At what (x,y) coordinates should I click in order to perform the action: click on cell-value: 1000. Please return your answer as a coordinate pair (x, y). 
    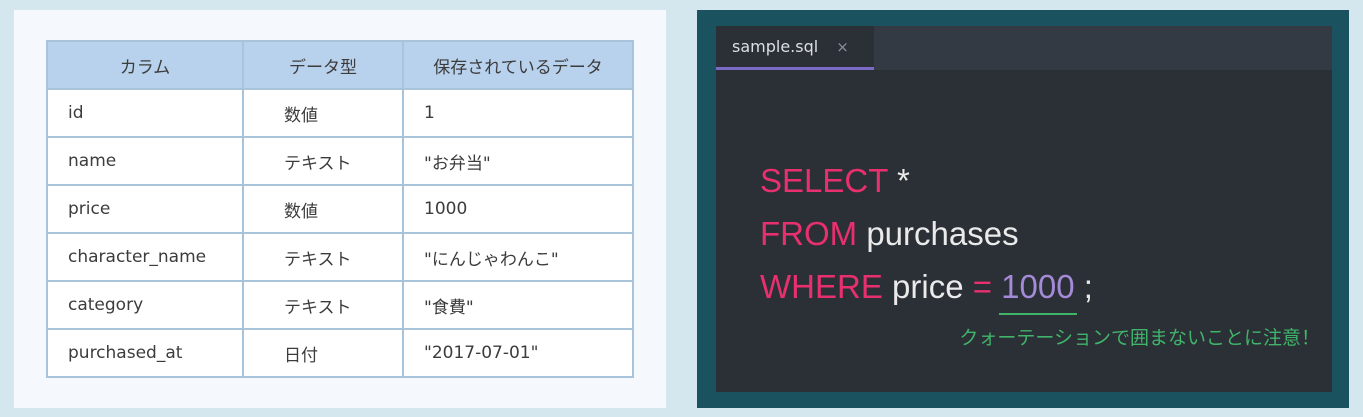
    Looking at the image, I should click on (518, 209).